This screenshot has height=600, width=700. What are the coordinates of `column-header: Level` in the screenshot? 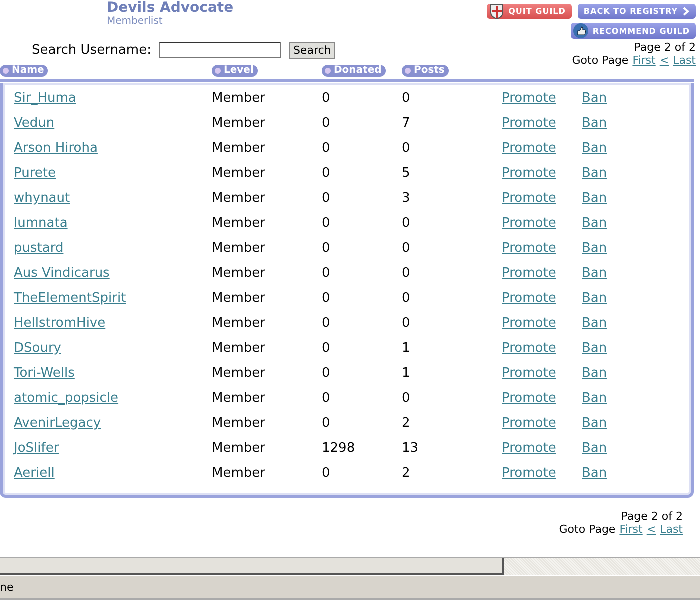 It's located at (235, 71).